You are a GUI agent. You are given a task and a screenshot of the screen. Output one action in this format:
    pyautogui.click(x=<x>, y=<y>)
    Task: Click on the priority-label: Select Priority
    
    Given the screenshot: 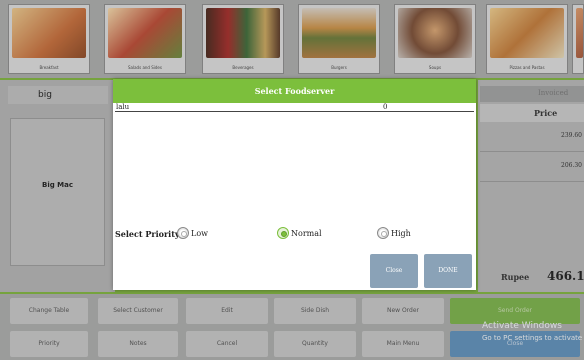 What is the action you would take?
    pyautogui.click(x=147, y=234)
    